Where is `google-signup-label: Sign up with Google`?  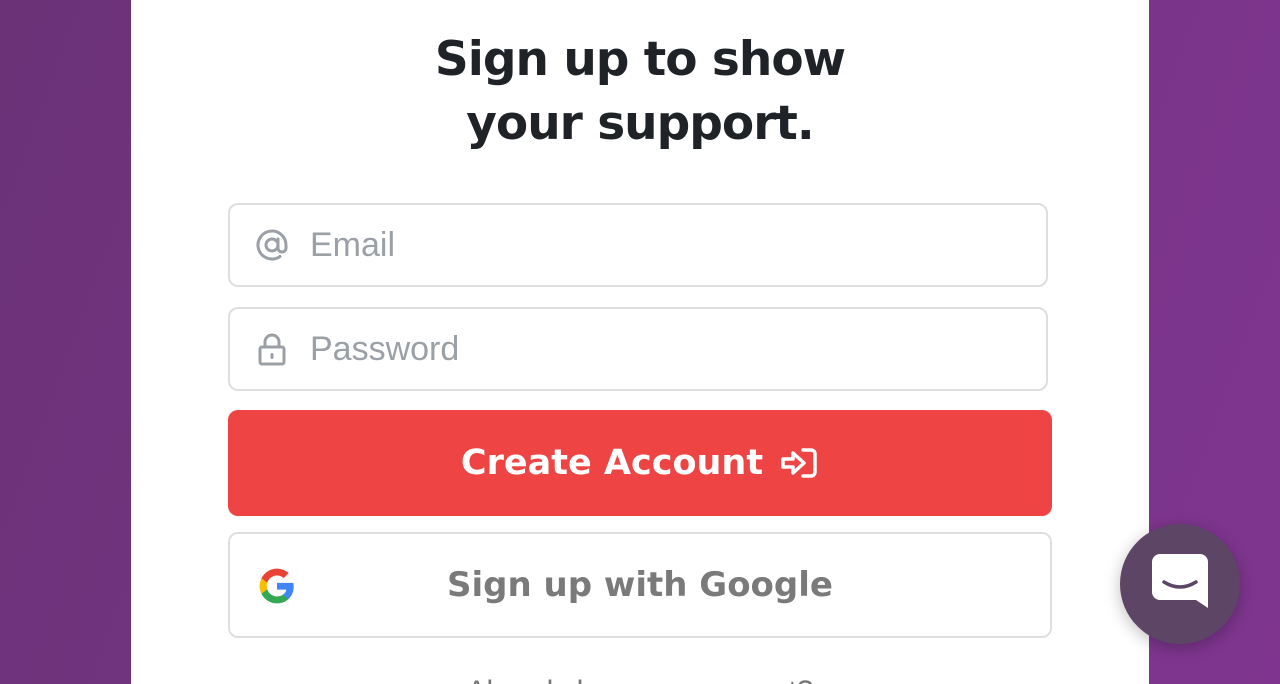
google-signup-label: Sign up with Google is located at coordinates (640, 585).